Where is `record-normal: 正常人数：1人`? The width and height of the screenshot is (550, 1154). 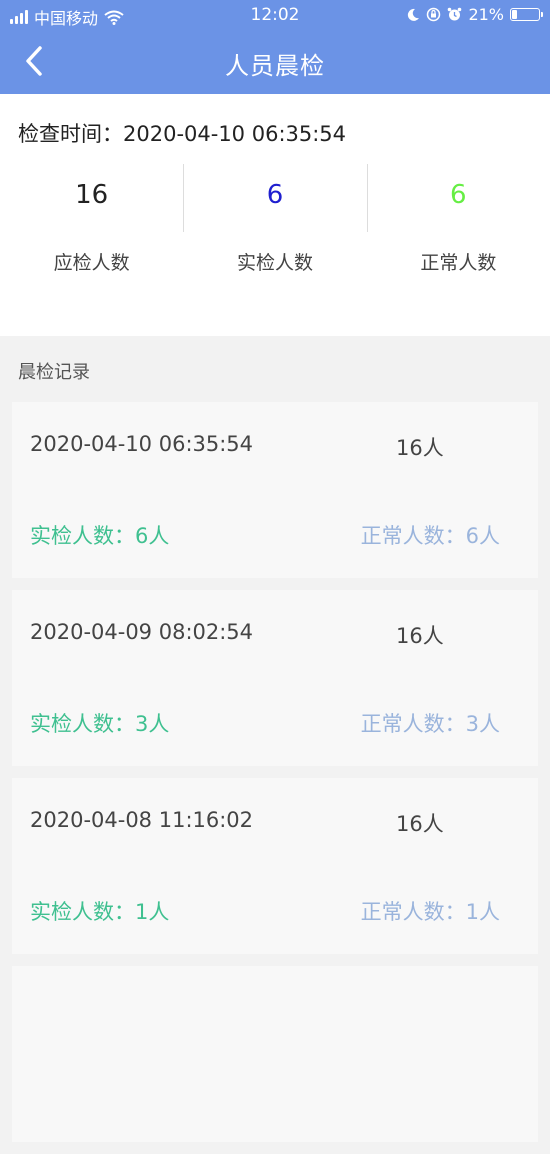
record-normal: 正常人数：1人 is located at coordinates (430, 912).